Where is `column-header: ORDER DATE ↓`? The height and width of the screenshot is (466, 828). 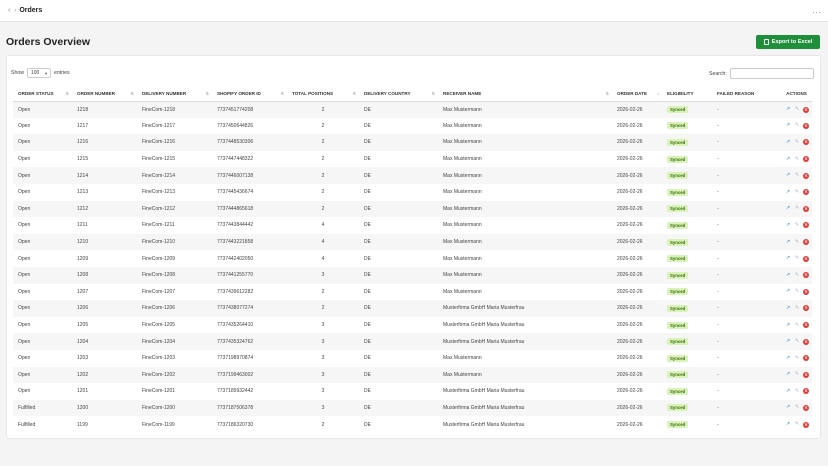 column-header: ORDER DATE ↓ is located at coordinates (637, 94).